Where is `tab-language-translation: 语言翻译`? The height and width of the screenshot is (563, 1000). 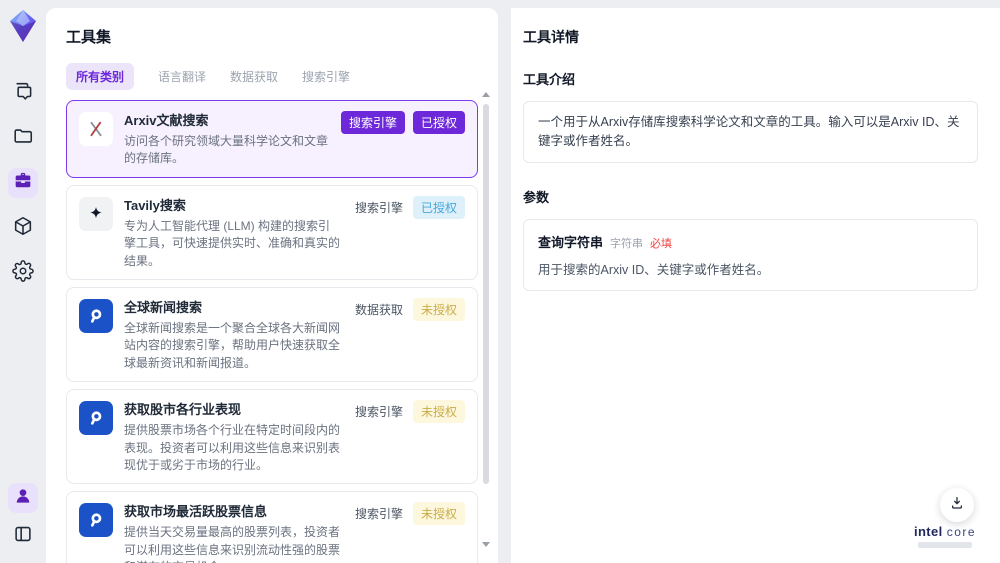 tab-language-translation: 语言翻译 is located at coordinates (182, 76).